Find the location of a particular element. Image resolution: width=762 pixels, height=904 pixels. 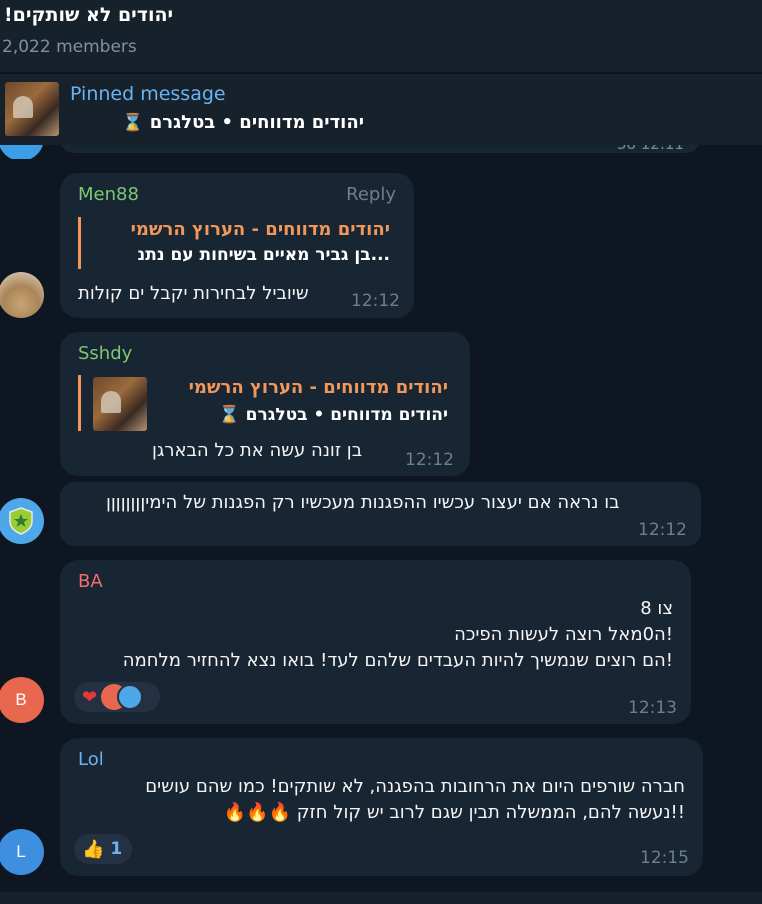

avatar is located at coordinates (22, 152).